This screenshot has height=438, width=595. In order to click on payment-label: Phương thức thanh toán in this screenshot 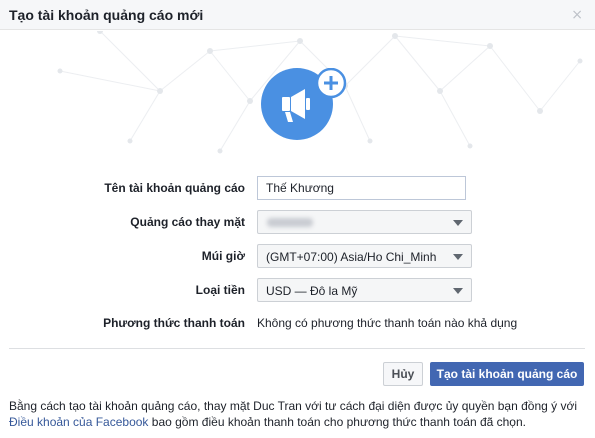, I will do `click(174, 323)`.